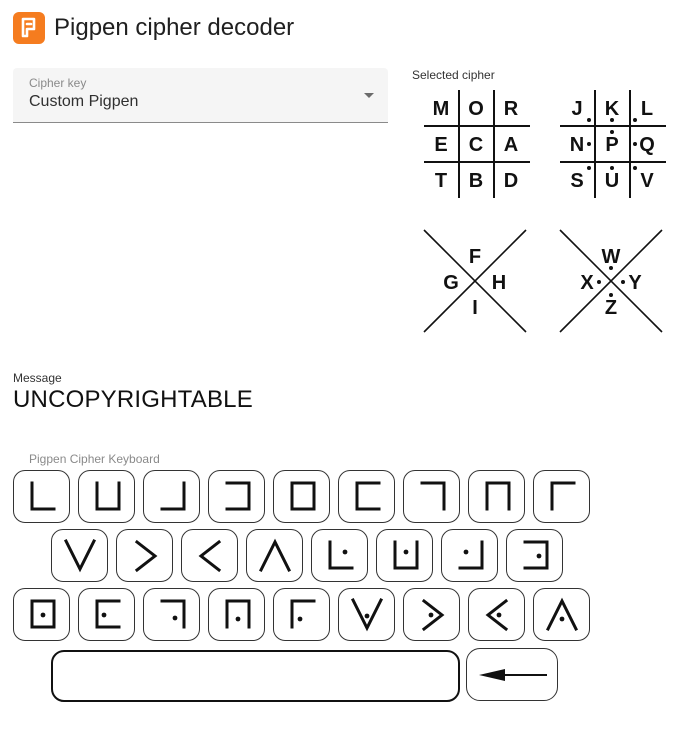 This screenshot has height=733, width=686. I want to click on key-dot-grid-bottom-right, so click(469, 555).